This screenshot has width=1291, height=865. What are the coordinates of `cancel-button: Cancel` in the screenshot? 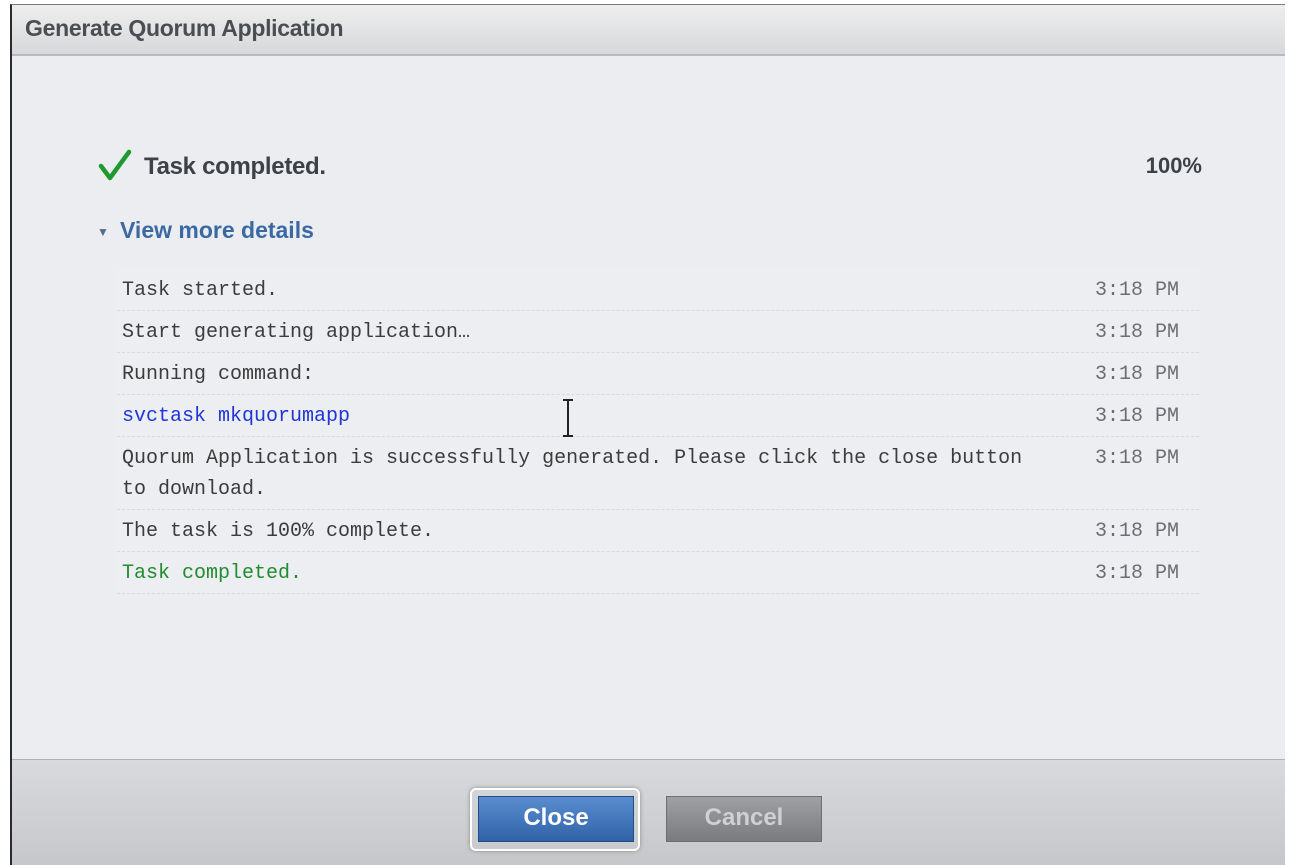 It's located at (744, 819).